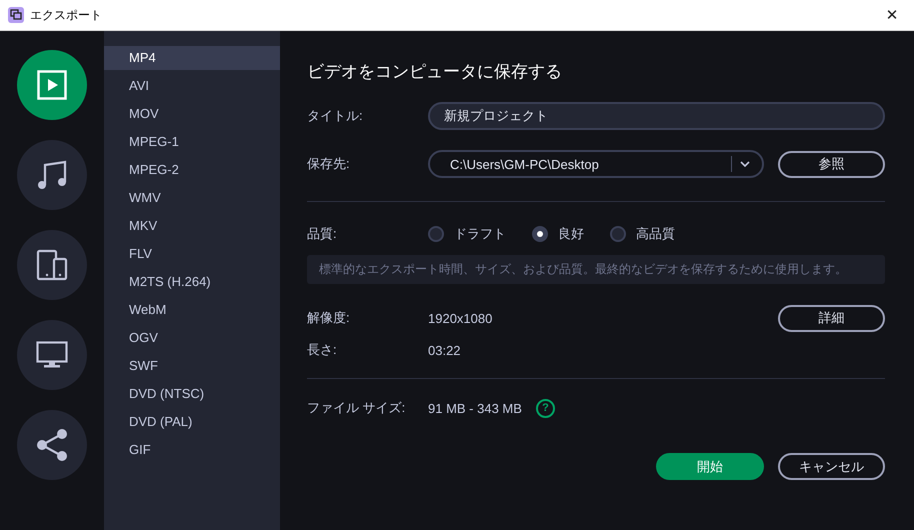  I want to click on details-button: 詳細, so click(831, 318).